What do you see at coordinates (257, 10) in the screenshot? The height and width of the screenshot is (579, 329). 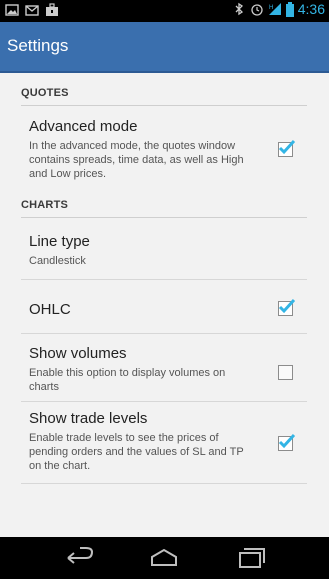 I see `alarm-icon` at bounding box center [257, 10].